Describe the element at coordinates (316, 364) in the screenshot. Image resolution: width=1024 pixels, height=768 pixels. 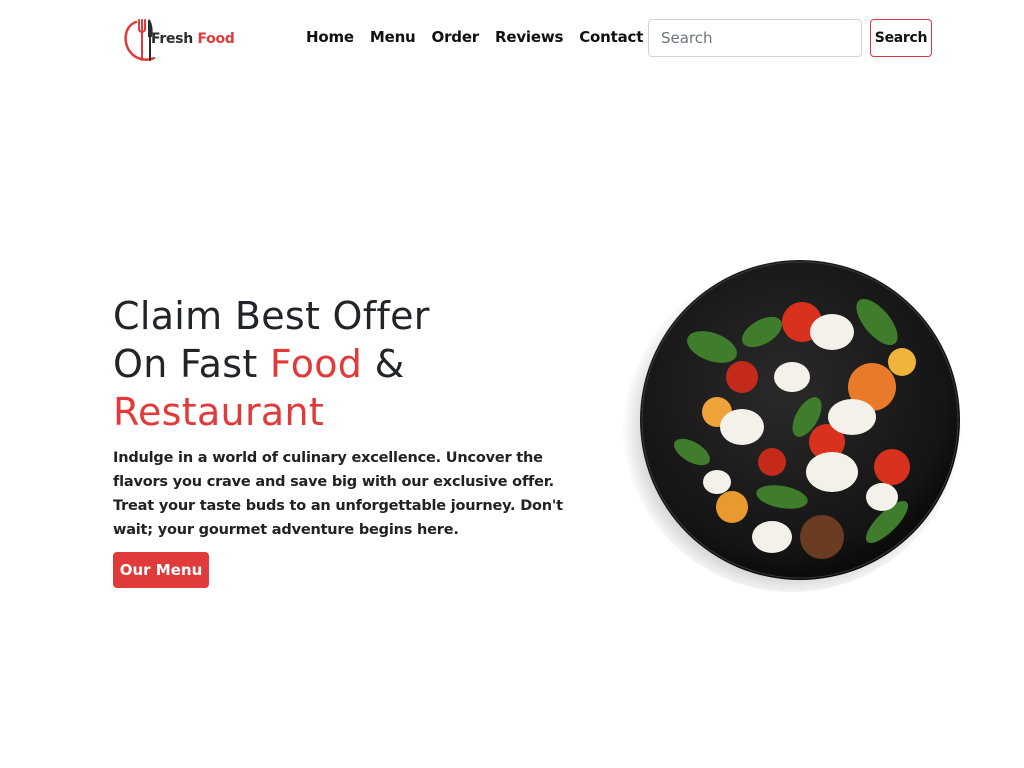
I see `hero-title-accent-food: Food` at that location.